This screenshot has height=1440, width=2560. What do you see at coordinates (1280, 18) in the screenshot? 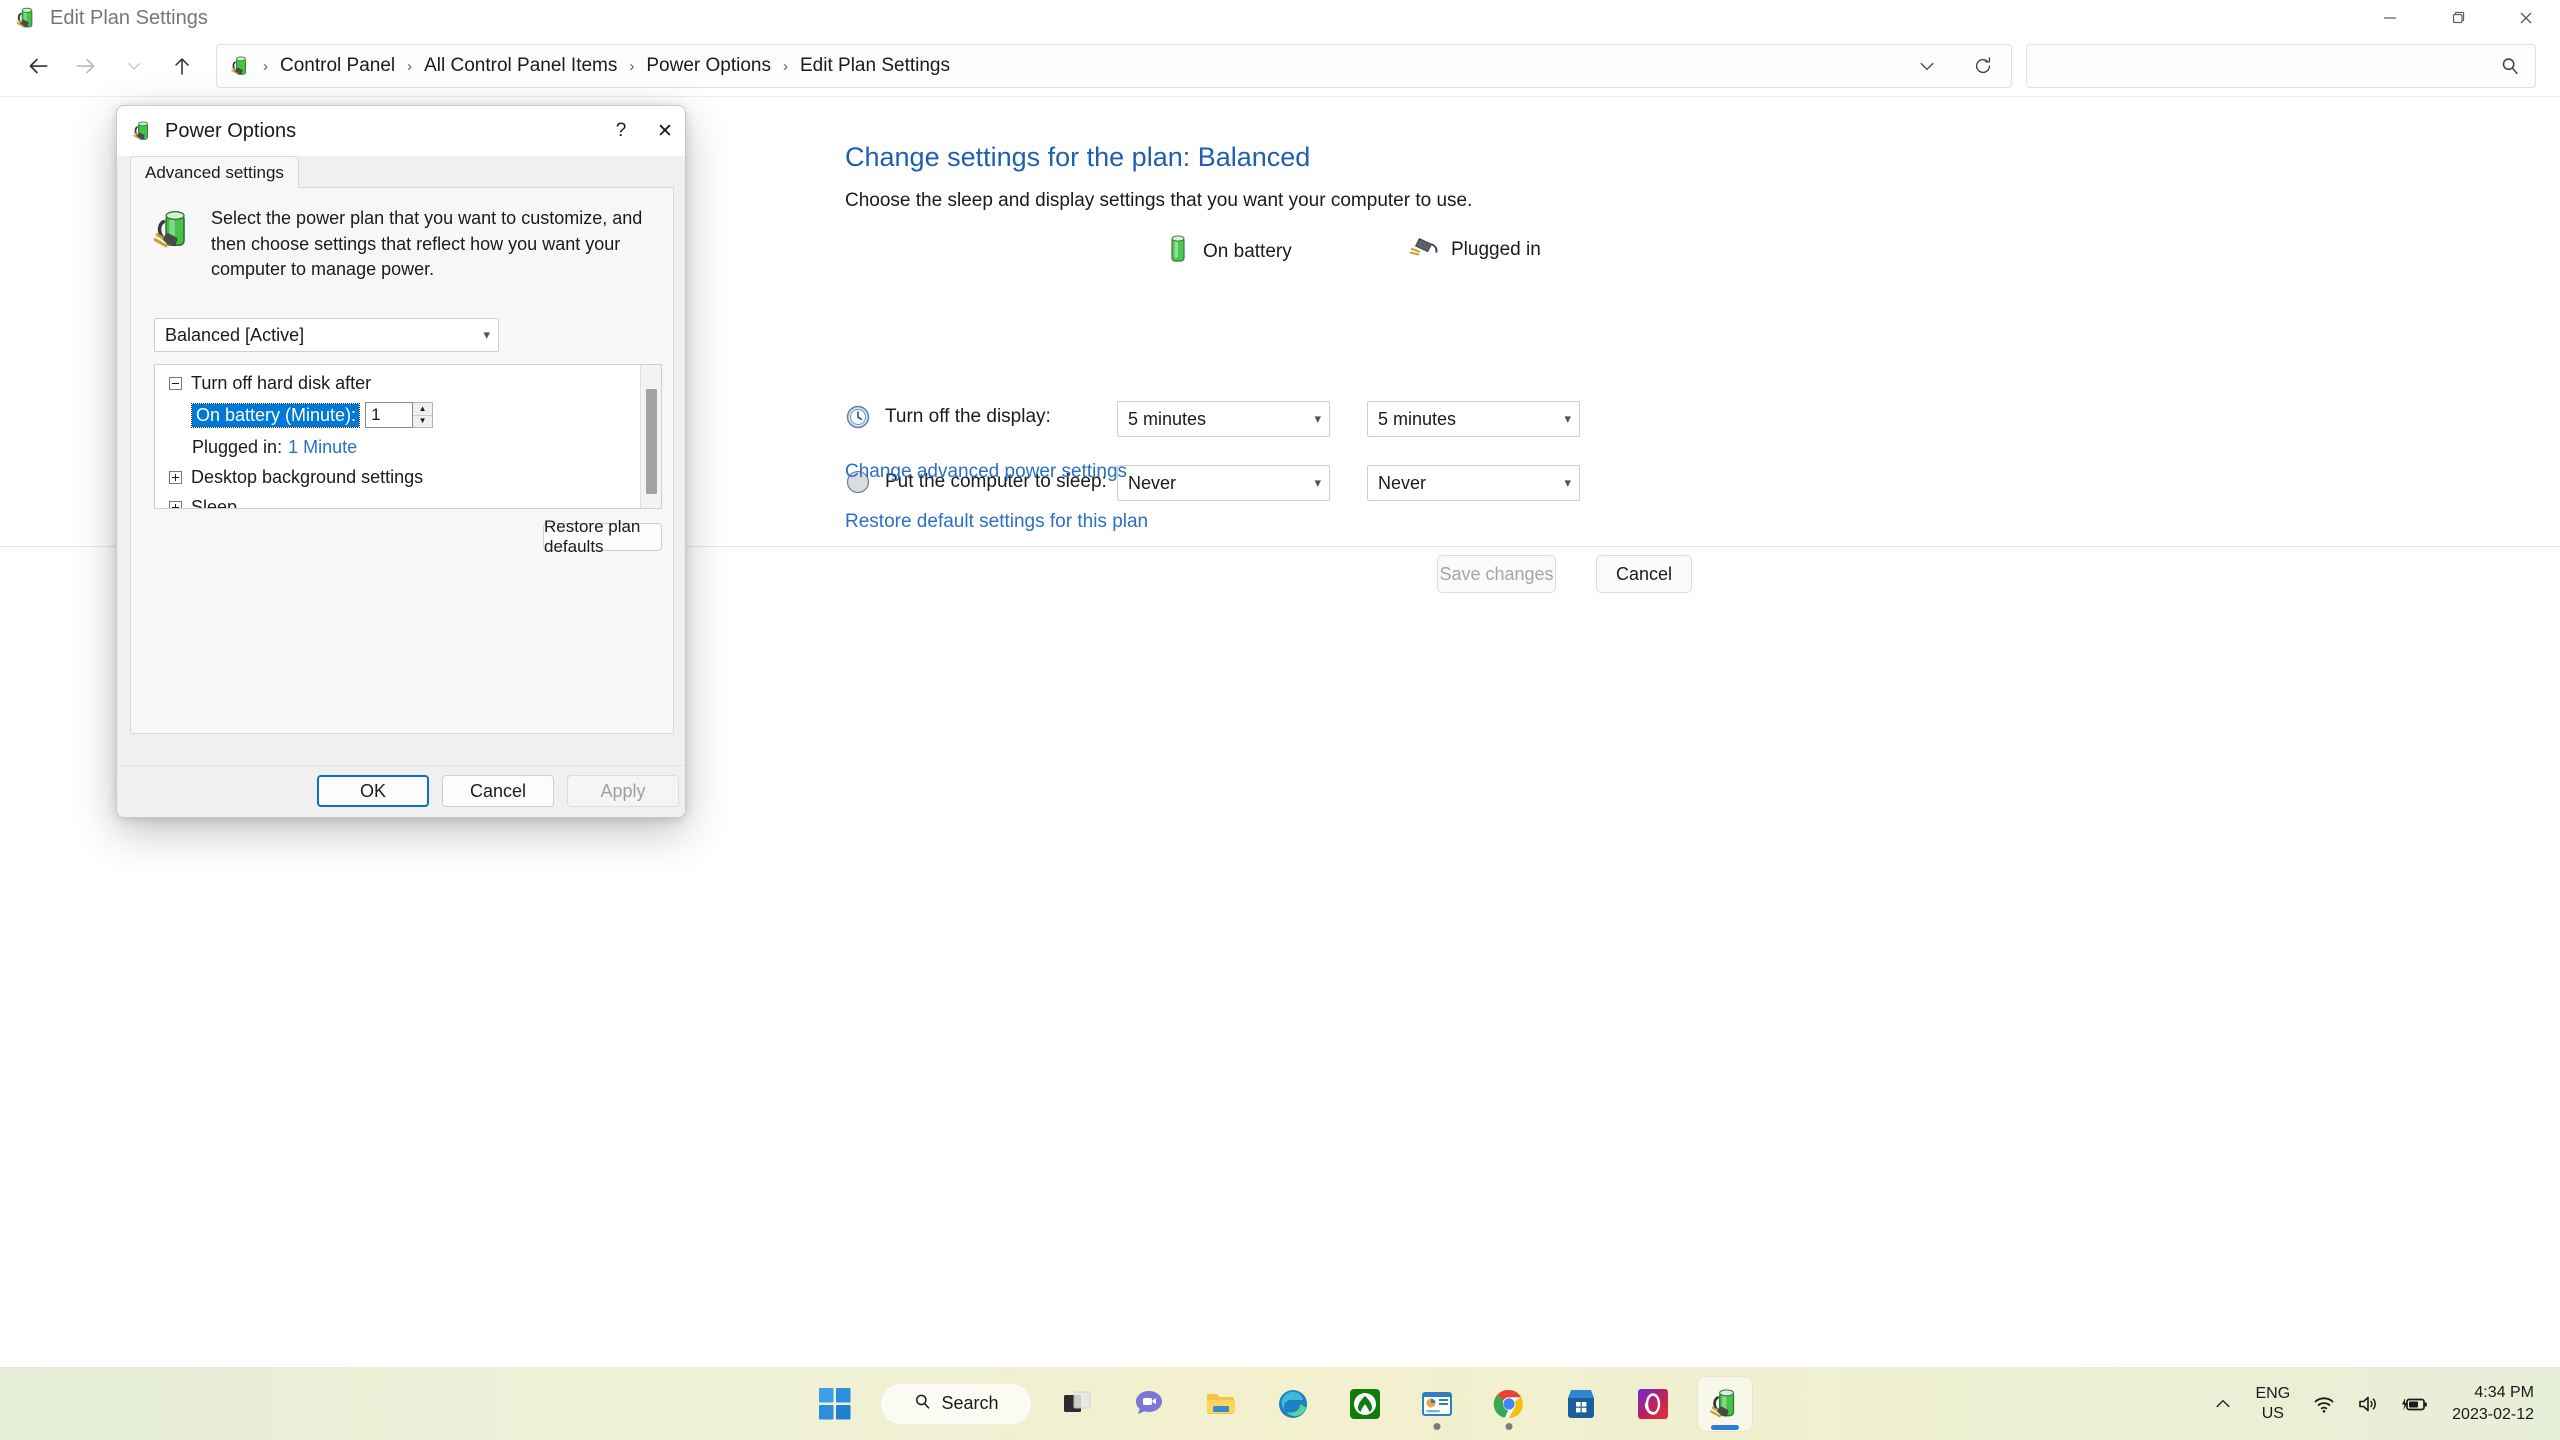
I see `title-bar: Edit Plan Settings` at bounding box center [1280, 18].